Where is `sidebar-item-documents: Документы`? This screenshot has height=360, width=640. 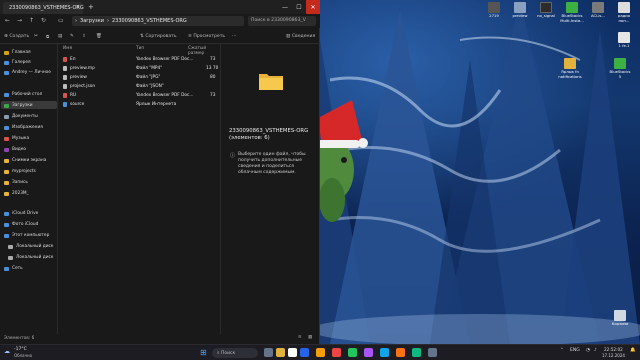 sidebar-item-documents: Документы is located at coordinates (21, 116).